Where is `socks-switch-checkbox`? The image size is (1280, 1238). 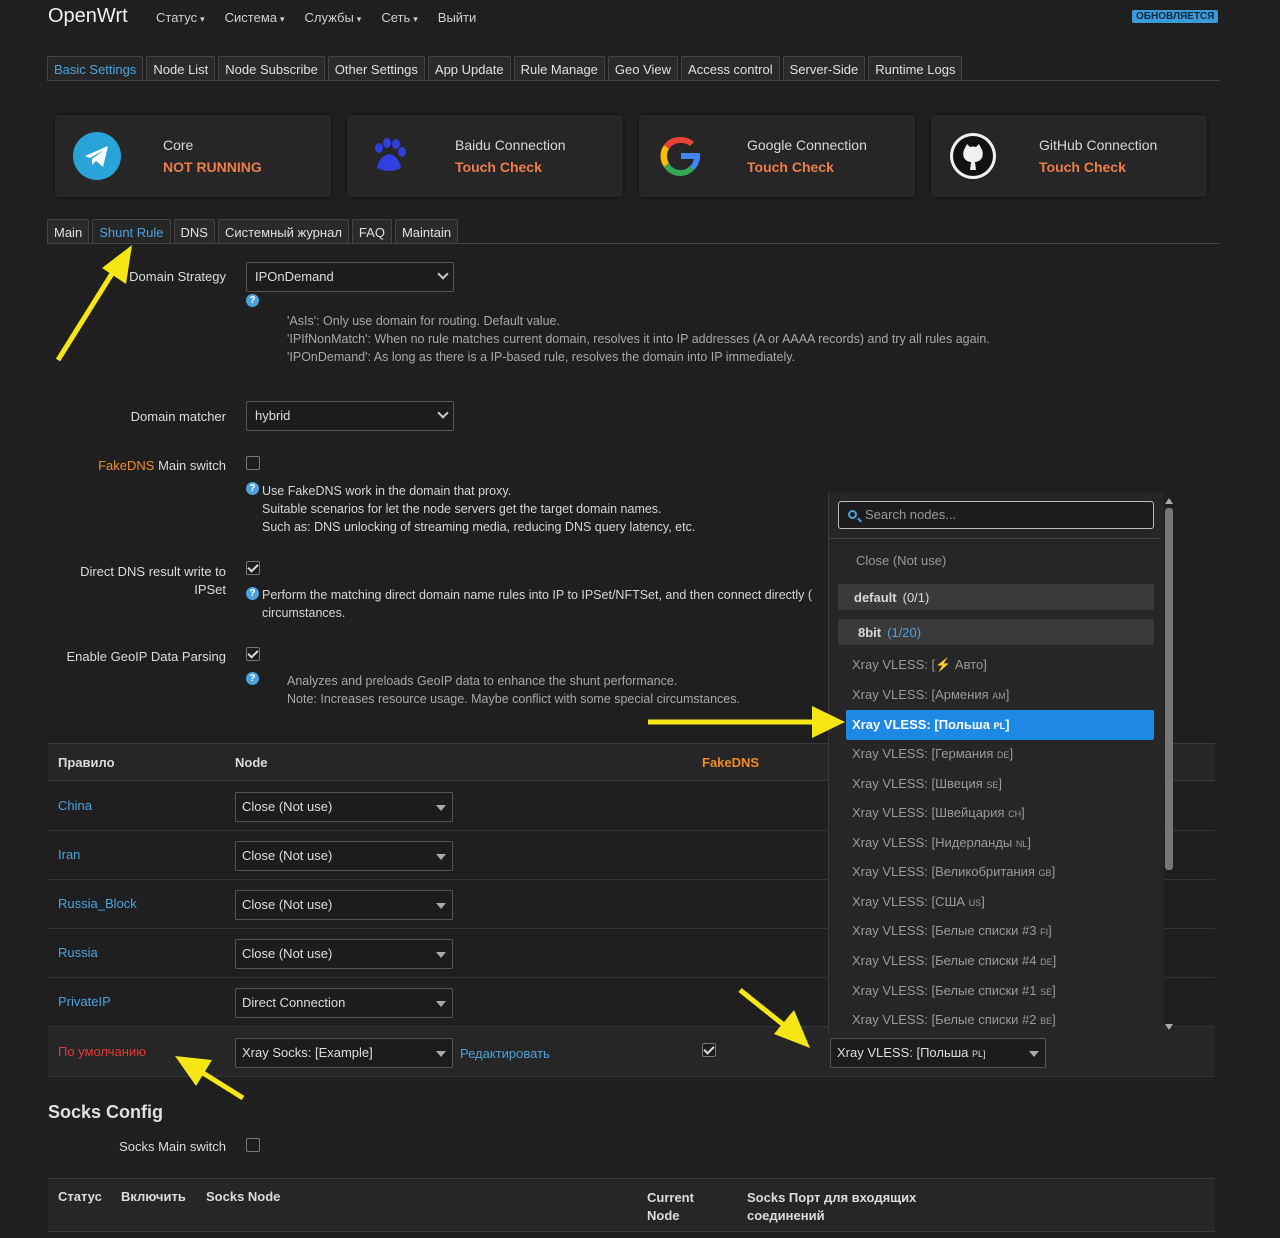 socks-switch-checkbox is located at coordinates (253, 1145).